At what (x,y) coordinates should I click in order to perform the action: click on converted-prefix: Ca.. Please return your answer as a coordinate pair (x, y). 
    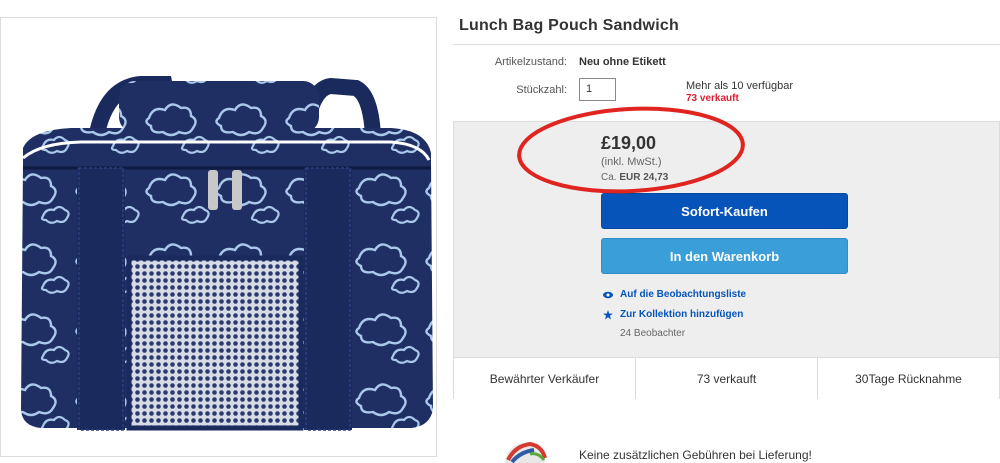
    Looking at the image, I should click on (609, 177).